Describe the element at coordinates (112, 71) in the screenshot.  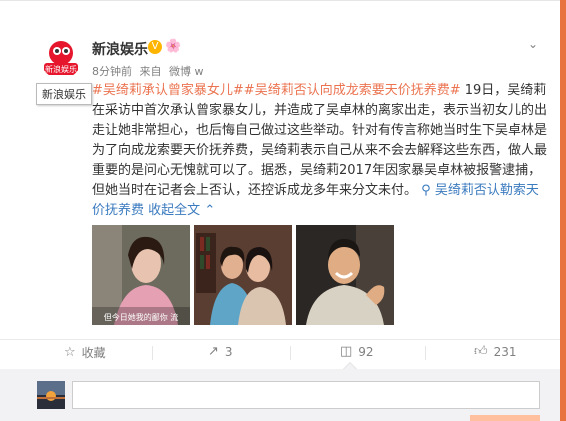
I see `post-time: 8分钟前` at that location.